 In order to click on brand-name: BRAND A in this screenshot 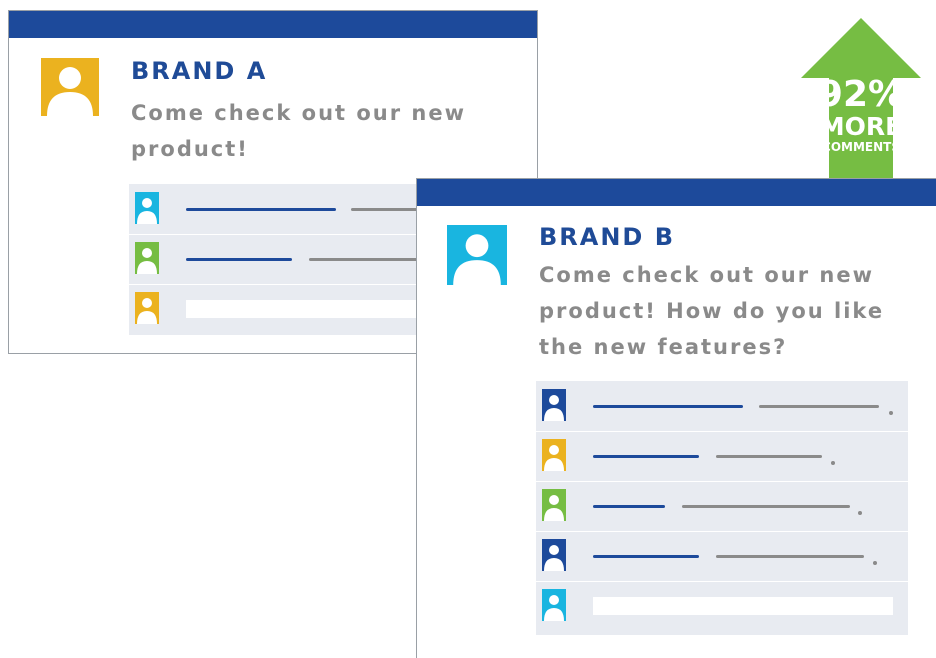, I will do `click(199, 71)`.